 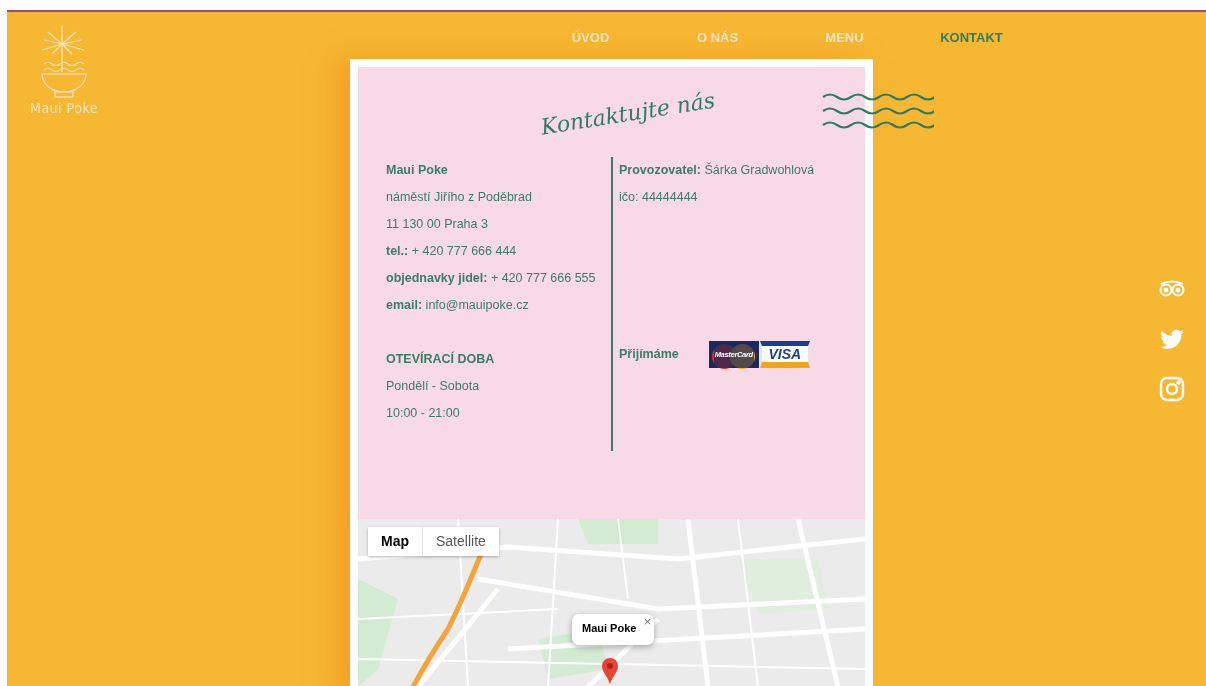 What do you see at coordinates (717, 170) in the screenshot?
I see `operator-text: Provozovatel: Šárka Gradwohlová` at bounding box center [717, 170].